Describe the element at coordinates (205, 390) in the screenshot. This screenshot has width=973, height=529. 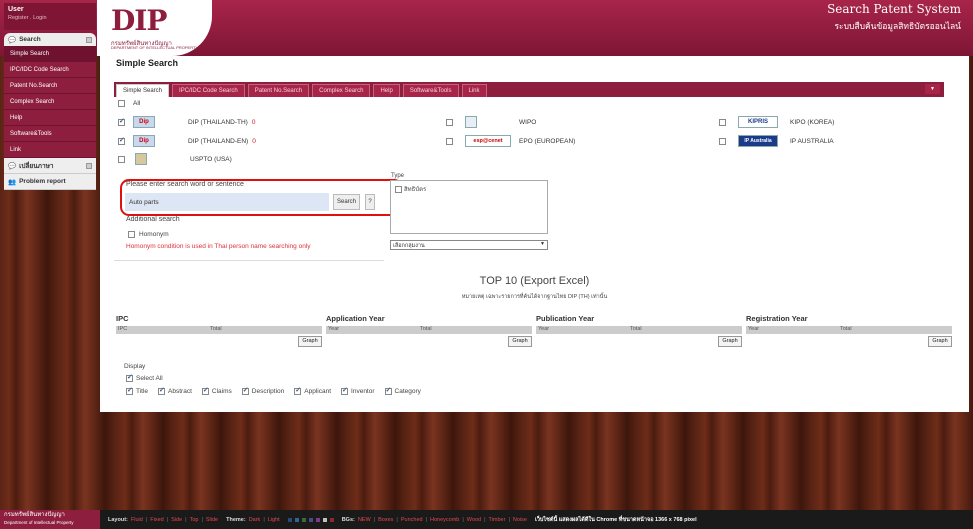
I see `claims-checkbox` at that location.